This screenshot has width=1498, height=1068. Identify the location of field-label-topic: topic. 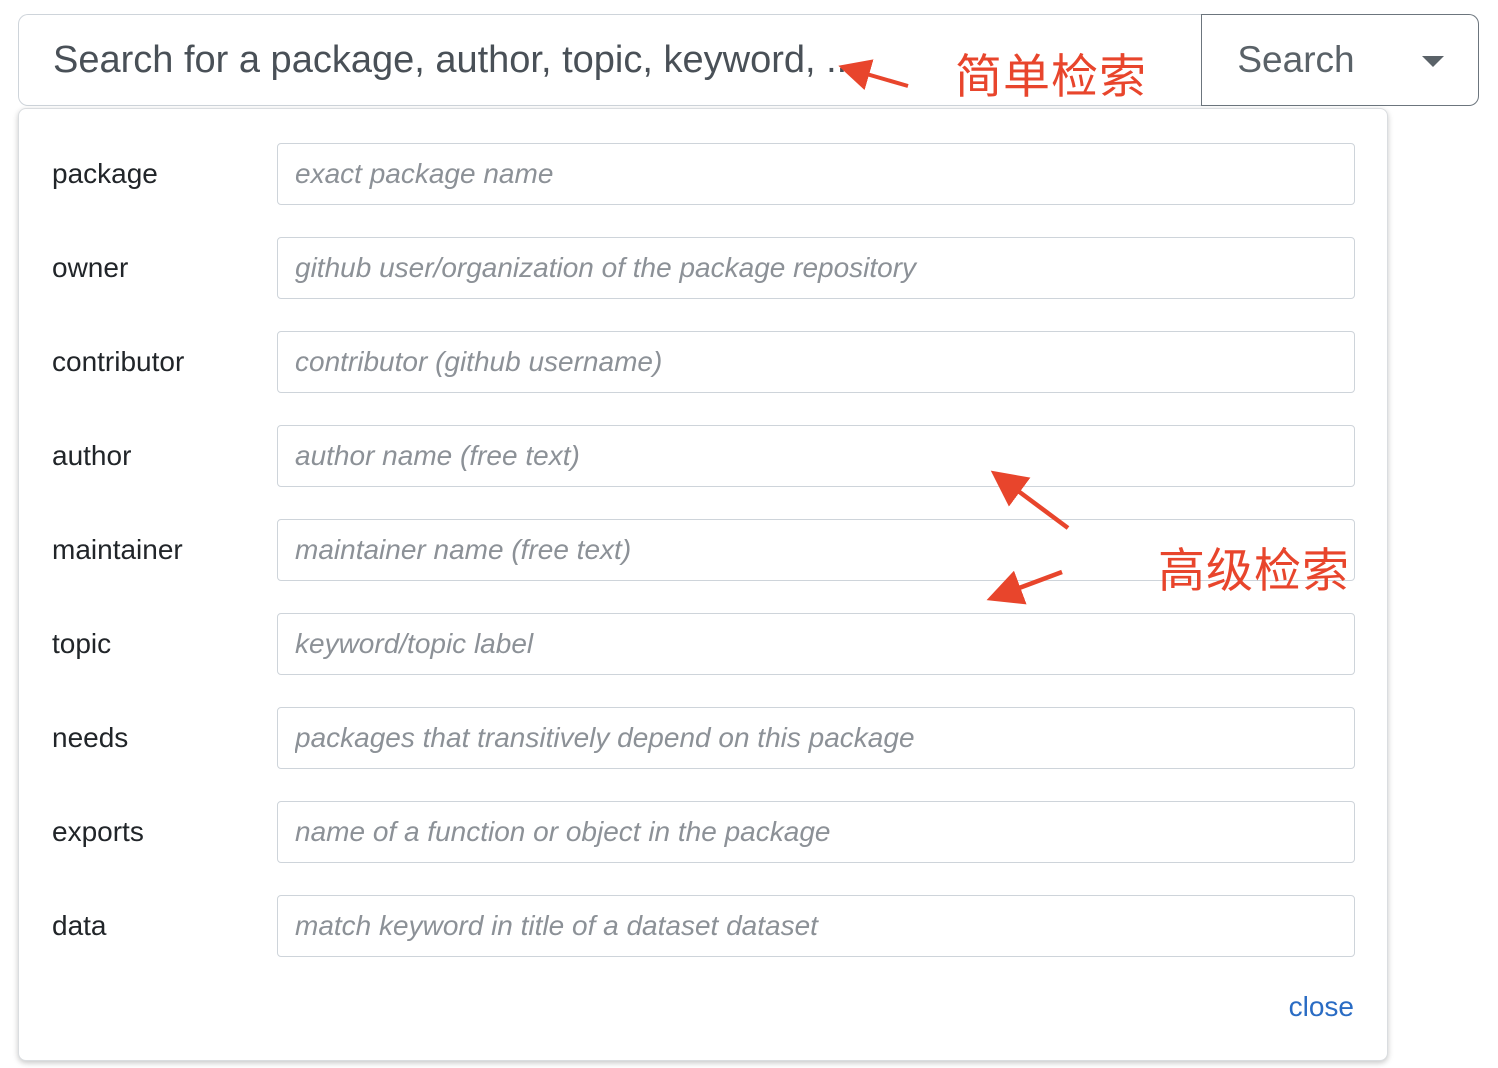
(82, 643).